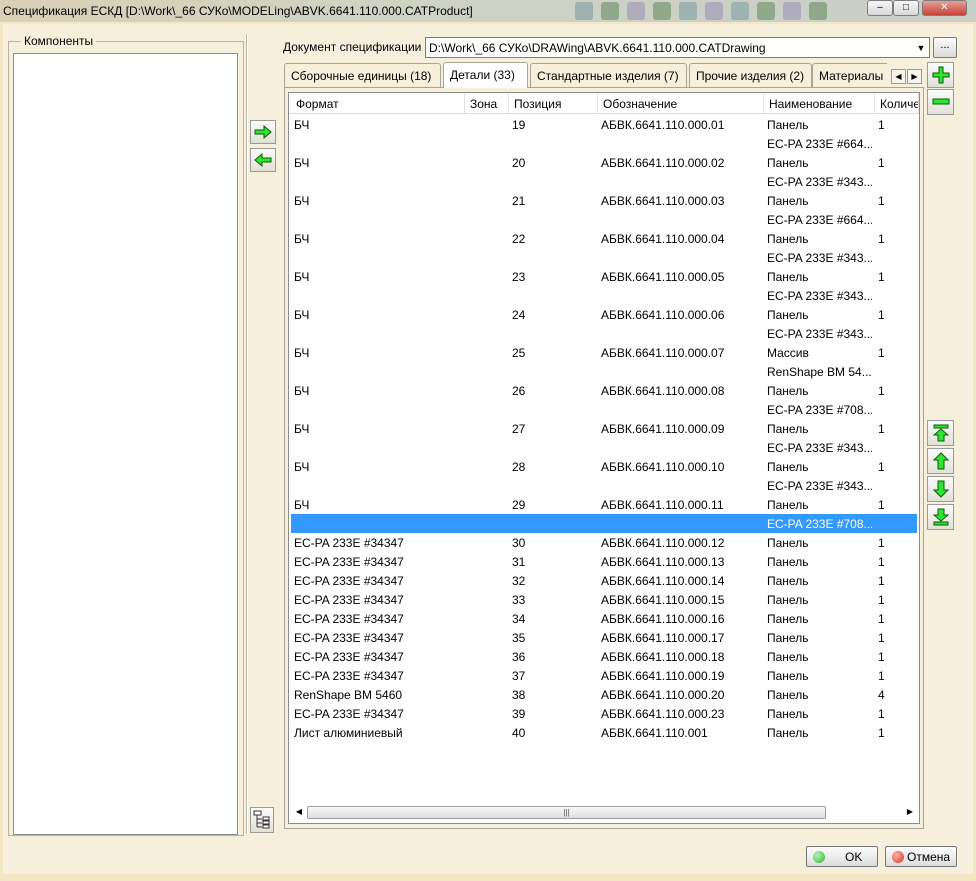 The image size is (976, 881). What do you see at coordinates (378, 103) in the screenshot?
I see `column-header-format: Формат` at bounding box center [378, 103].